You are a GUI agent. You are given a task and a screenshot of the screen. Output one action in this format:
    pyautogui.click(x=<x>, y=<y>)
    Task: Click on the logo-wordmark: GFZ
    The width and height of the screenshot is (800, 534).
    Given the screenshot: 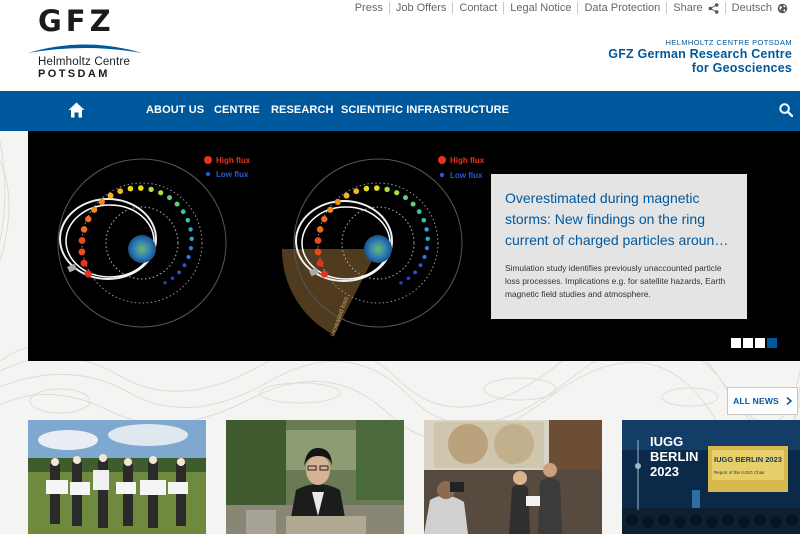 What is the action you would take?
    pyautogui.click(x=76, y=21)
    